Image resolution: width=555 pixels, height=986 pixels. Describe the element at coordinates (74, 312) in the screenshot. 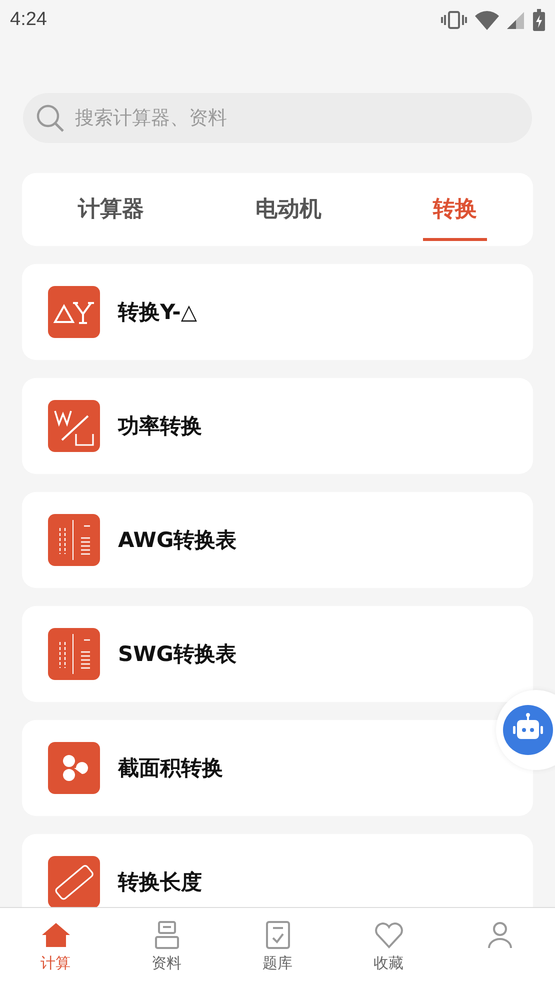

I see `delta-y-icon` at that location.